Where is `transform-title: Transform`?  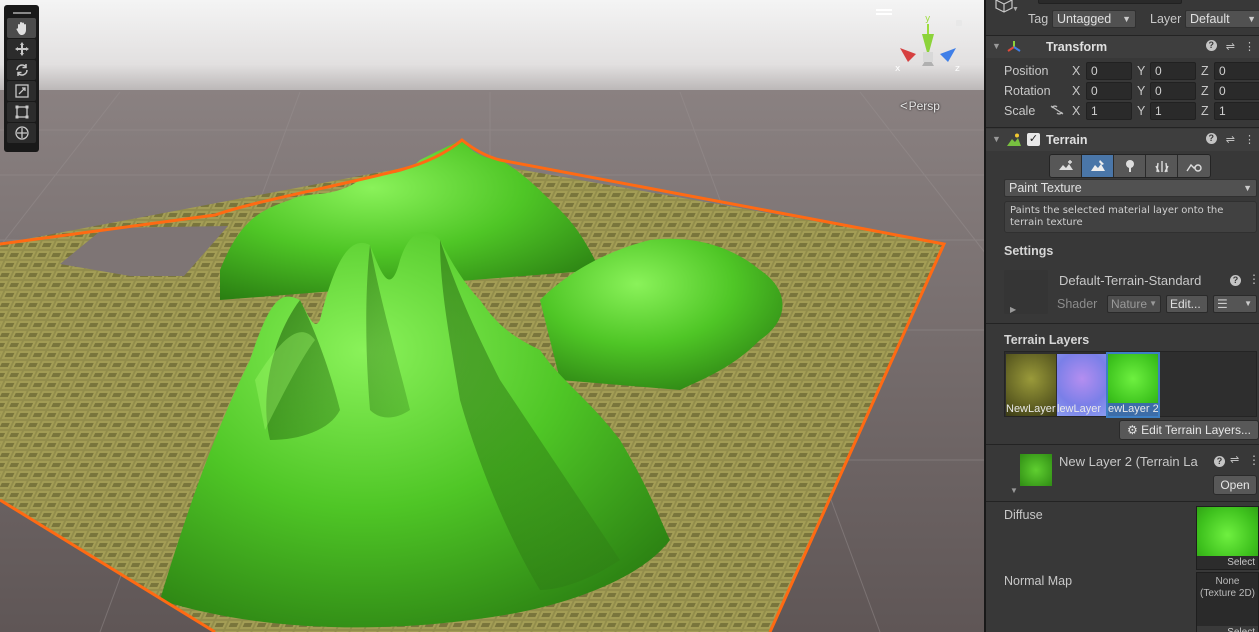
transform-title: Transform is located at coordinates (1077, 47).